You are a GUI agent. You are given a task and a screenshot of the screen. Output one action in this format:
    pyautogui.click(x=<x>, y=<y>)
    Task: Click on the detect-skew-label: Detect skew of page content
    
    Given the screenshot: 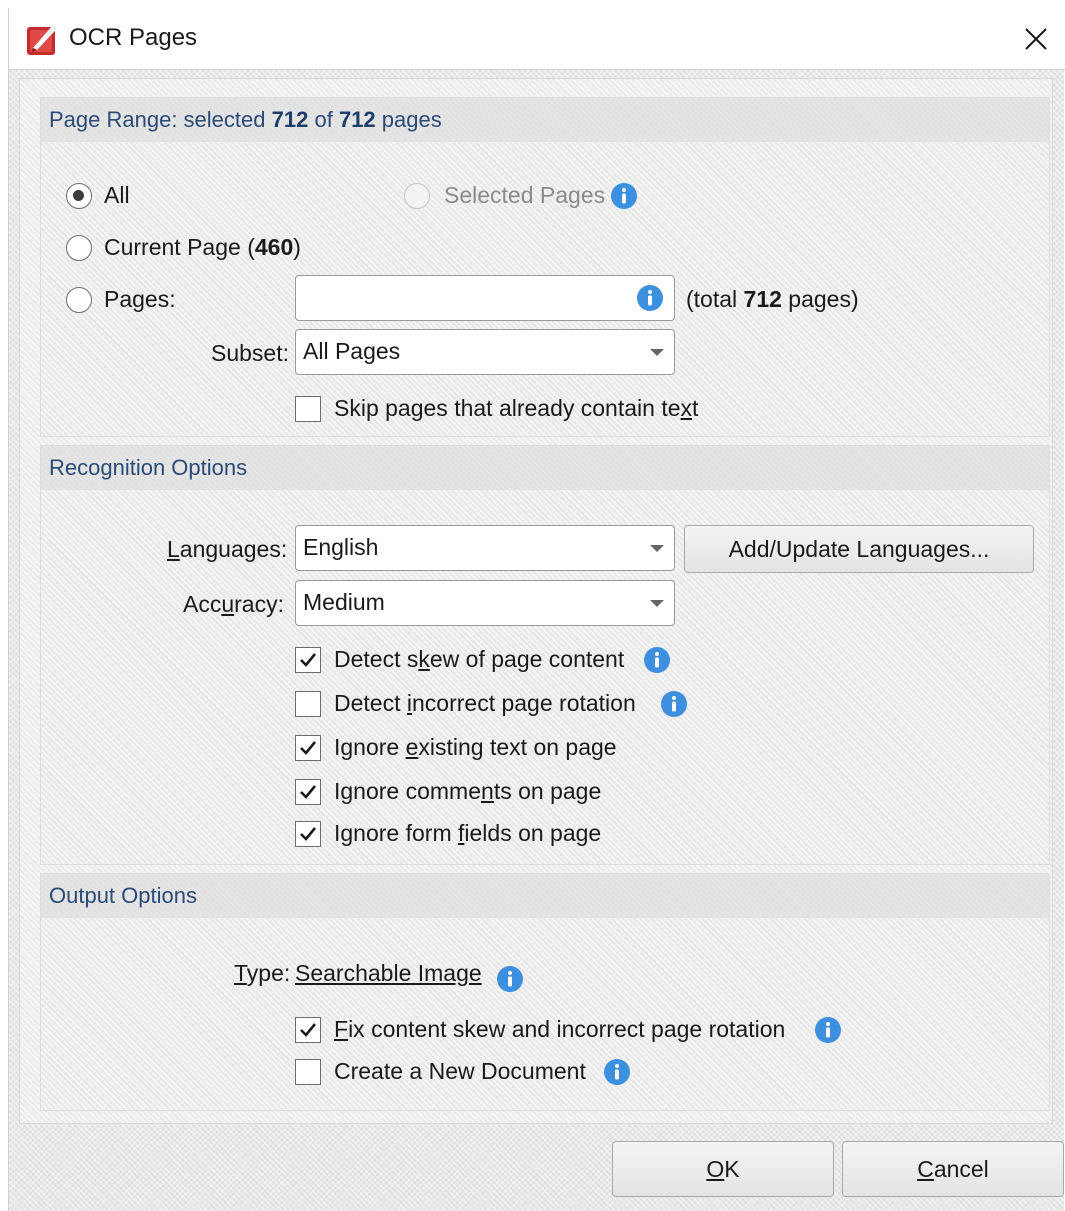 What is the action you would take?
    pyautogui.click(x=479, y=659)
    